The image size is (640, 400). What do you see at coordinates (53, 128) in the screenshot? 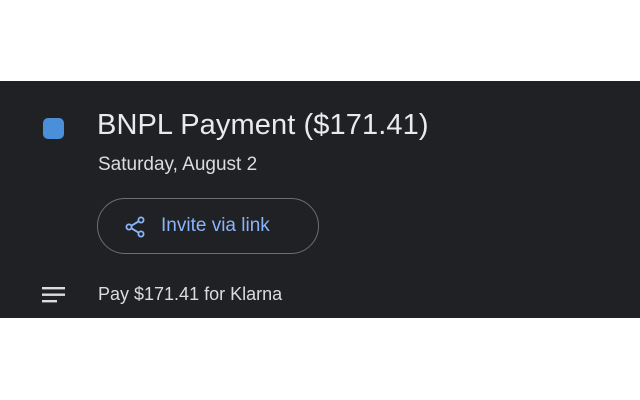
I see `event-color-chip` at bounding box center [53, 128].